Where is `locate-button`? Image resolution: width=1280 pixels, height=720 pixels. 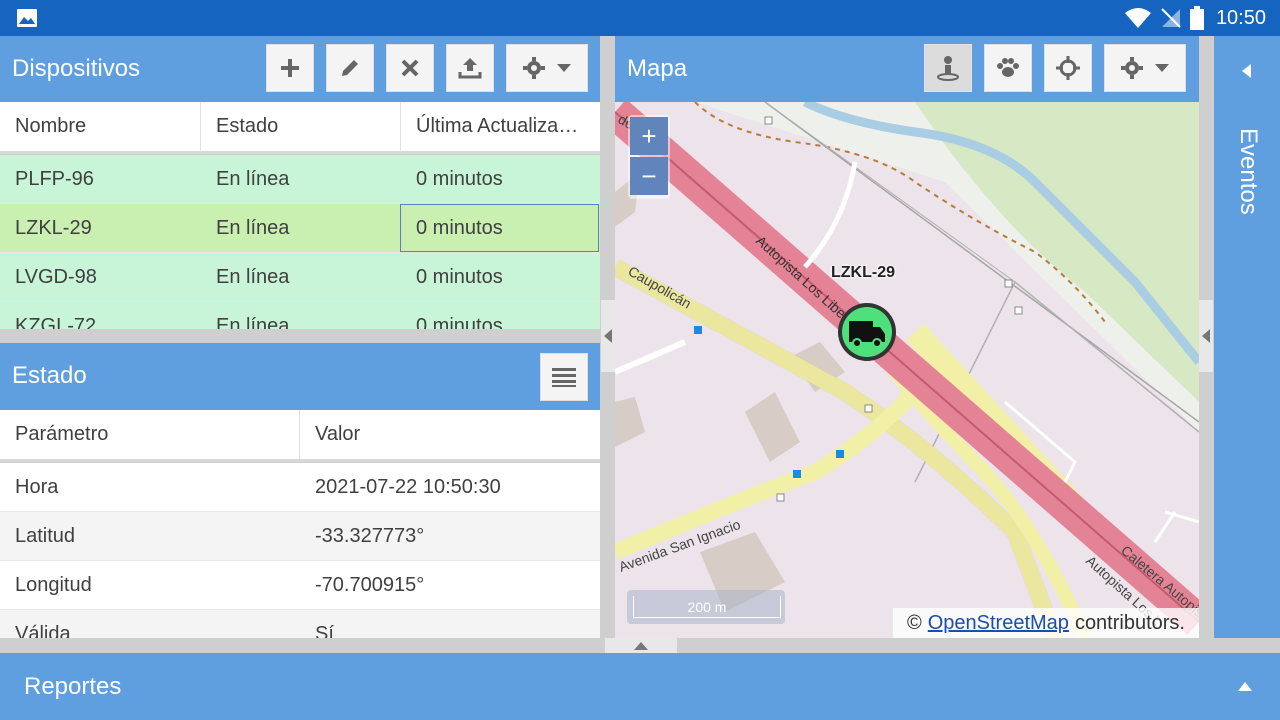
locate-button is located at coordinates (1068, 68).